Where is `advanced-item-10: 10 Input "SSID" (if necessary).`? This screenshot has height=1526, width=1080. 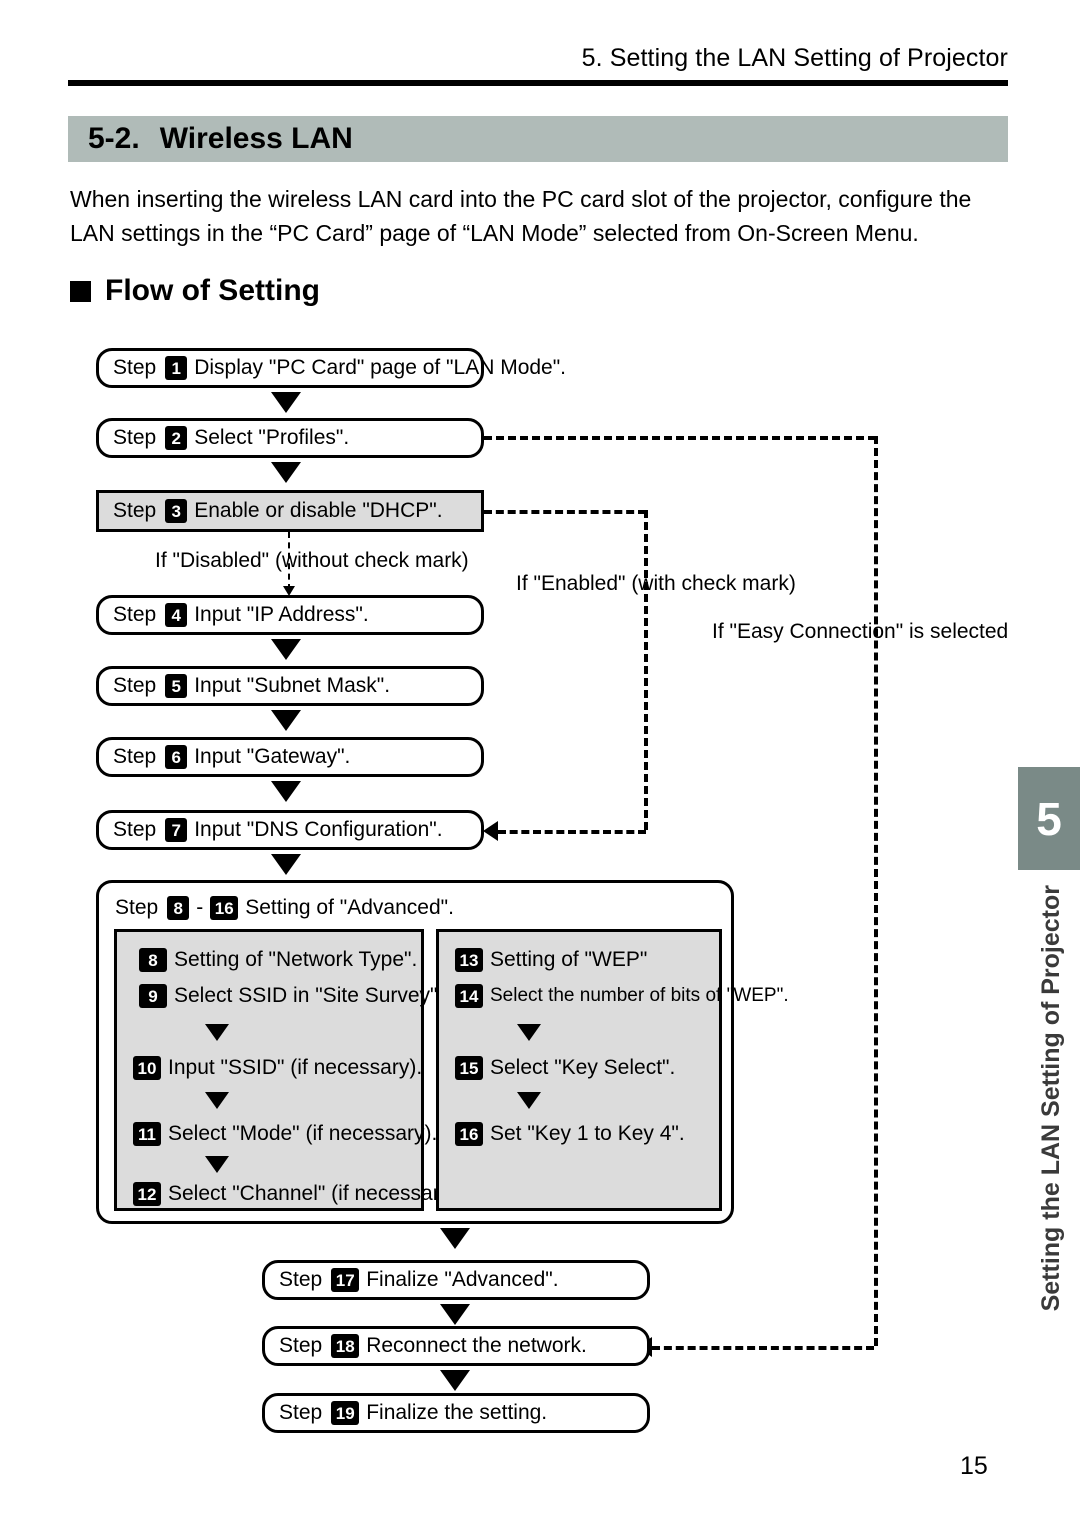
advanced-item-10: 10 Input "SSID" (if necessary). is located at coordinates (277, 1068).